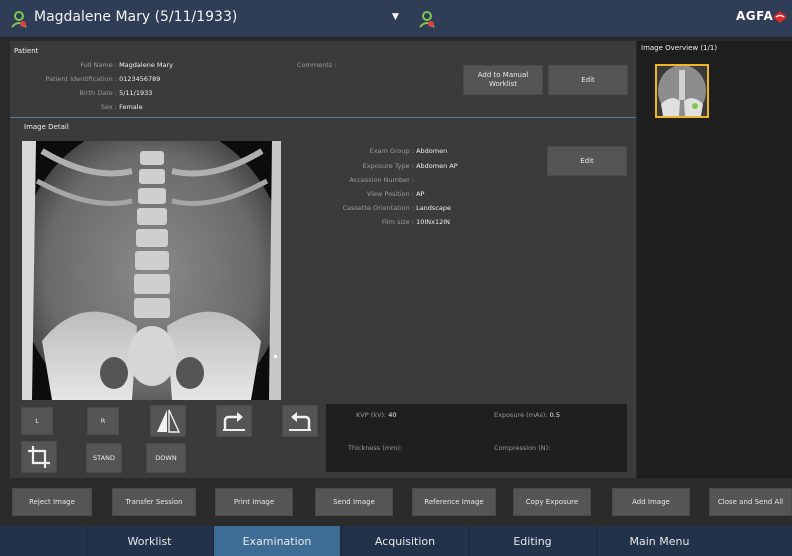 This screenshot has width=792, height=556. What do you see at coordinates (26, 51) in the screenshot?
I see `patient-section-label: Patient` at bounding box center [26, 51].